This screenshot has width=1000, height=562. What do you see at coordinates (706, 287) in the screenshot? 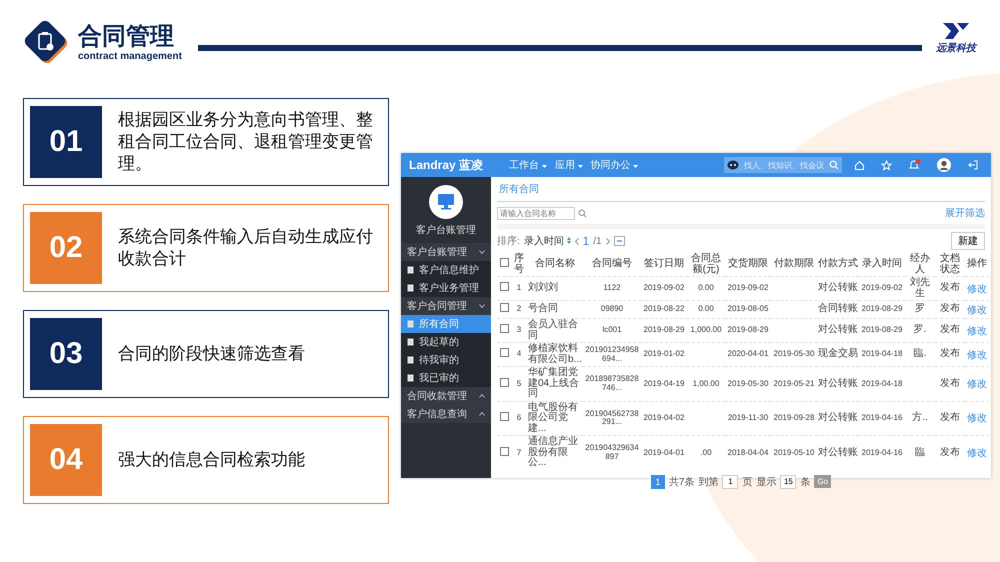
I see `table-cell: 0.00` at bounding box center [706, 287].